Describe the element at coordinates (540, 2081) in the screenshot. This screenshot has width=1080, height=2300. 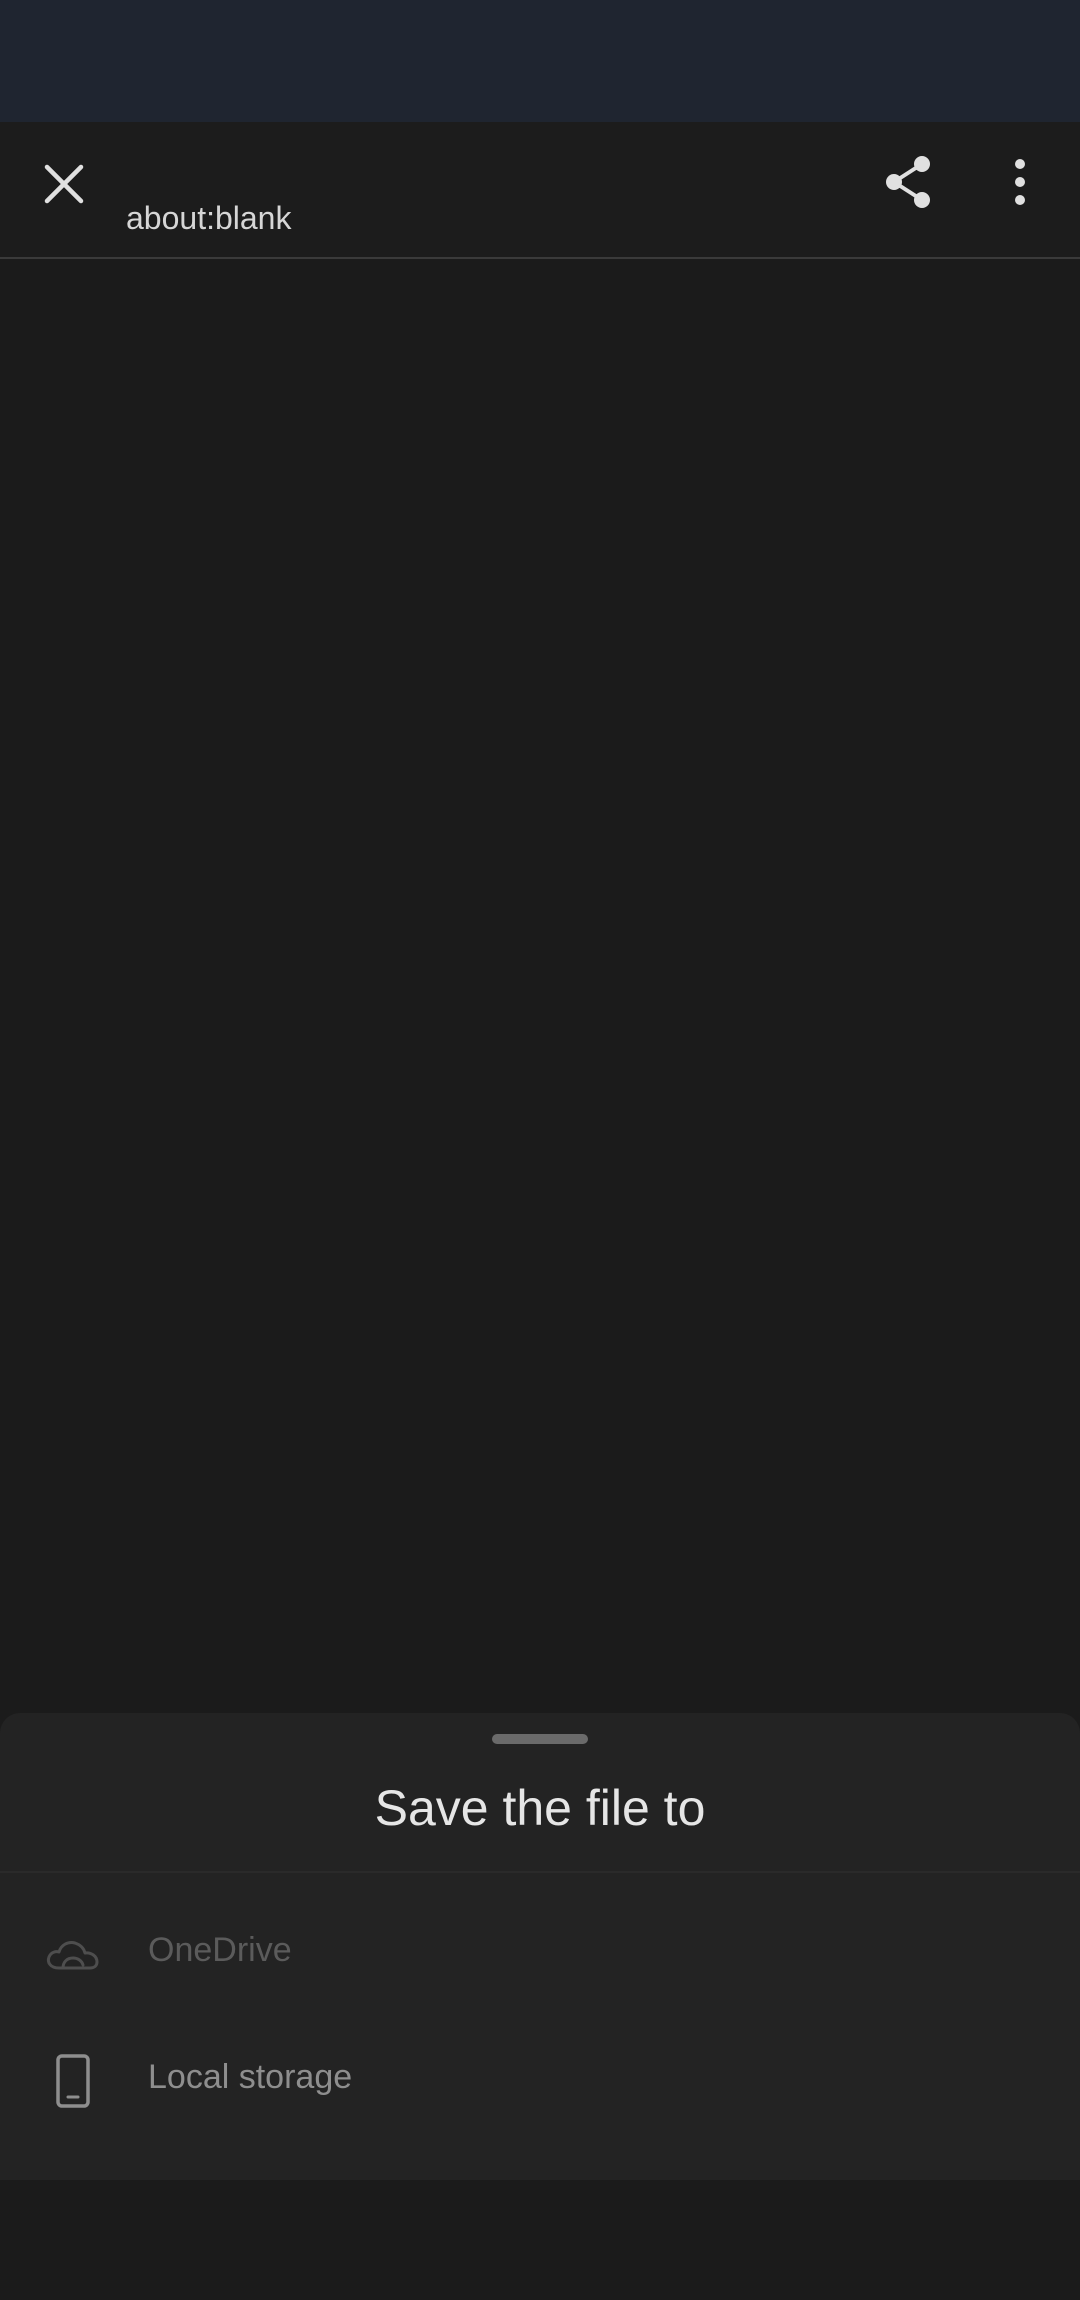
I see `local-storage-option: Local storage` at that location.